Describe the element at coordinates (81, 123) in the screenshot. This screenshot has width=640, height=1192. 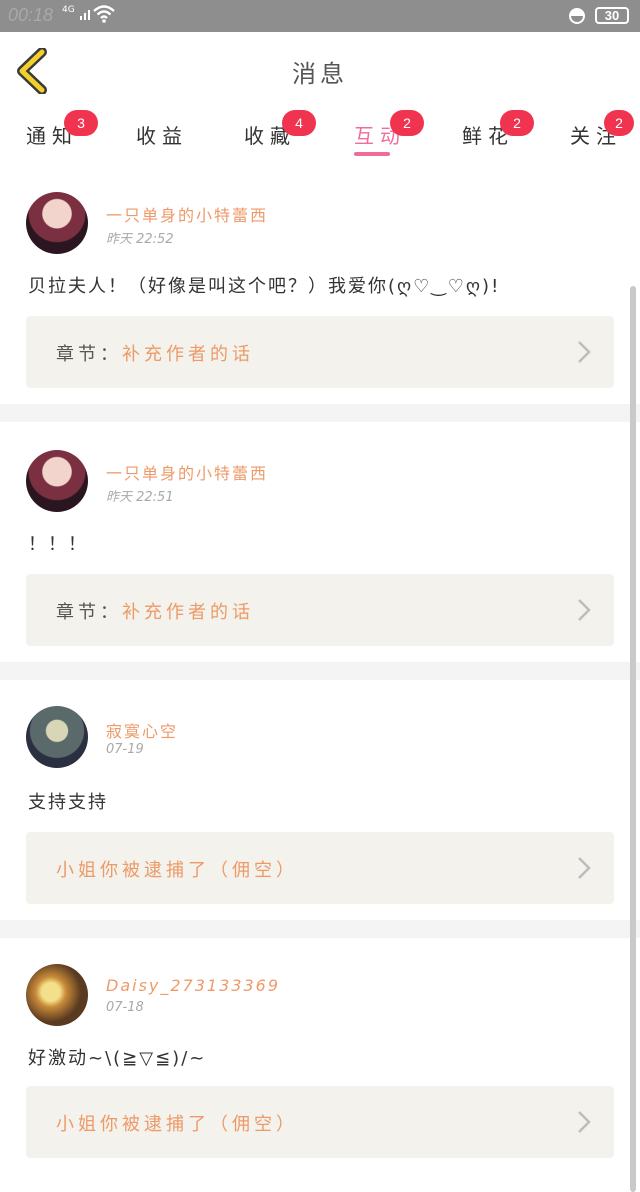
I see `unread-badge: 3` at that location.